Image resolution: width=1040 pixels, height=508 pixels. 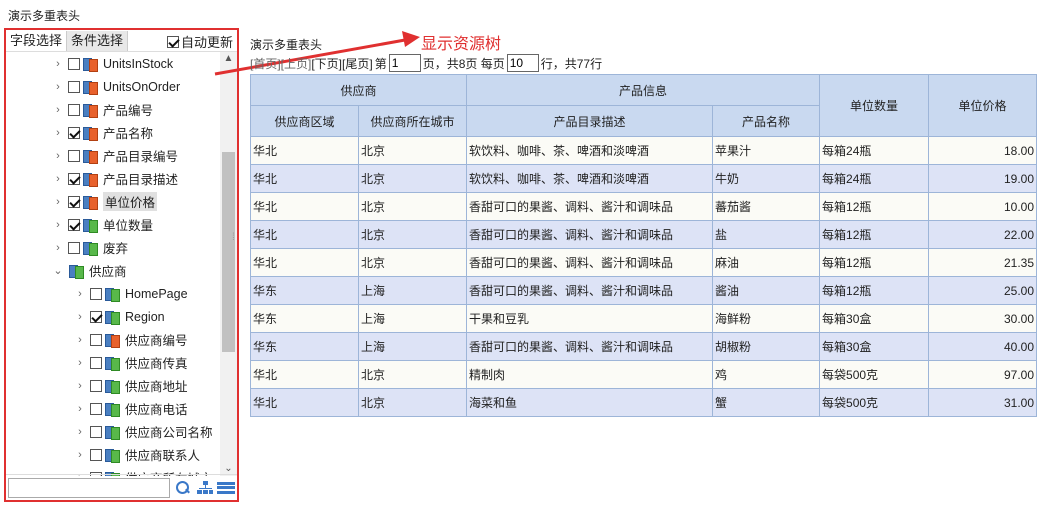 I want to click on first-page-link: [首页], so click(x=265, y=63).